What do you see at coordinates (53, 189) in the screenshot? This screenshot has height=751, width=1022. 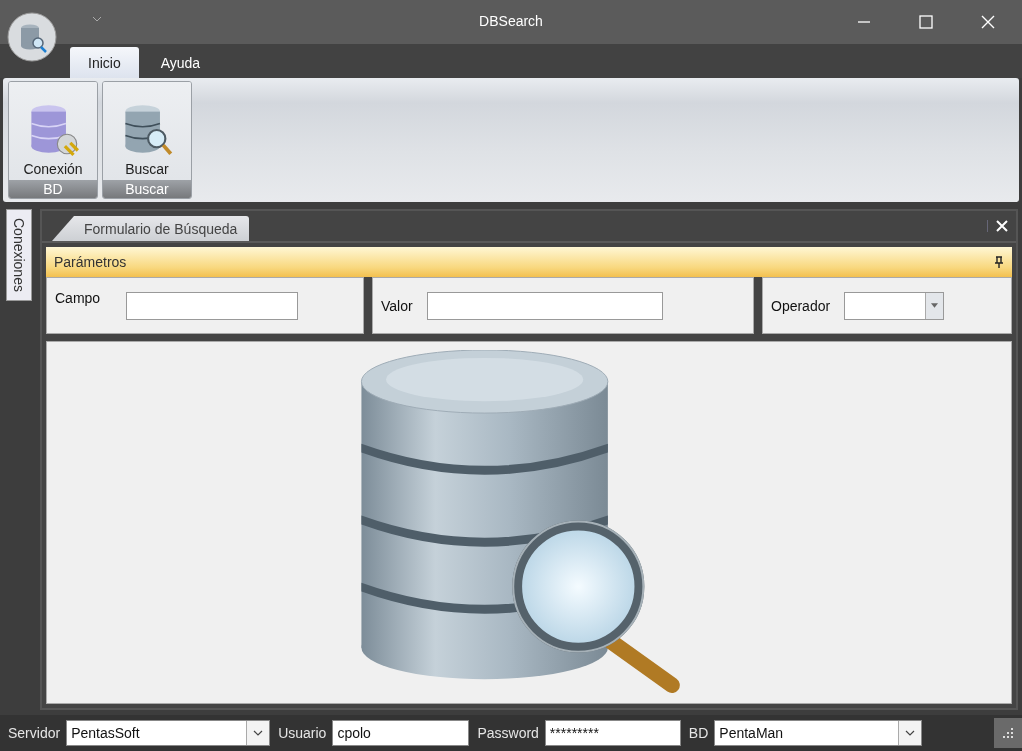 I see `ribbon-group-label: BD` at bounding box center [53, 189].